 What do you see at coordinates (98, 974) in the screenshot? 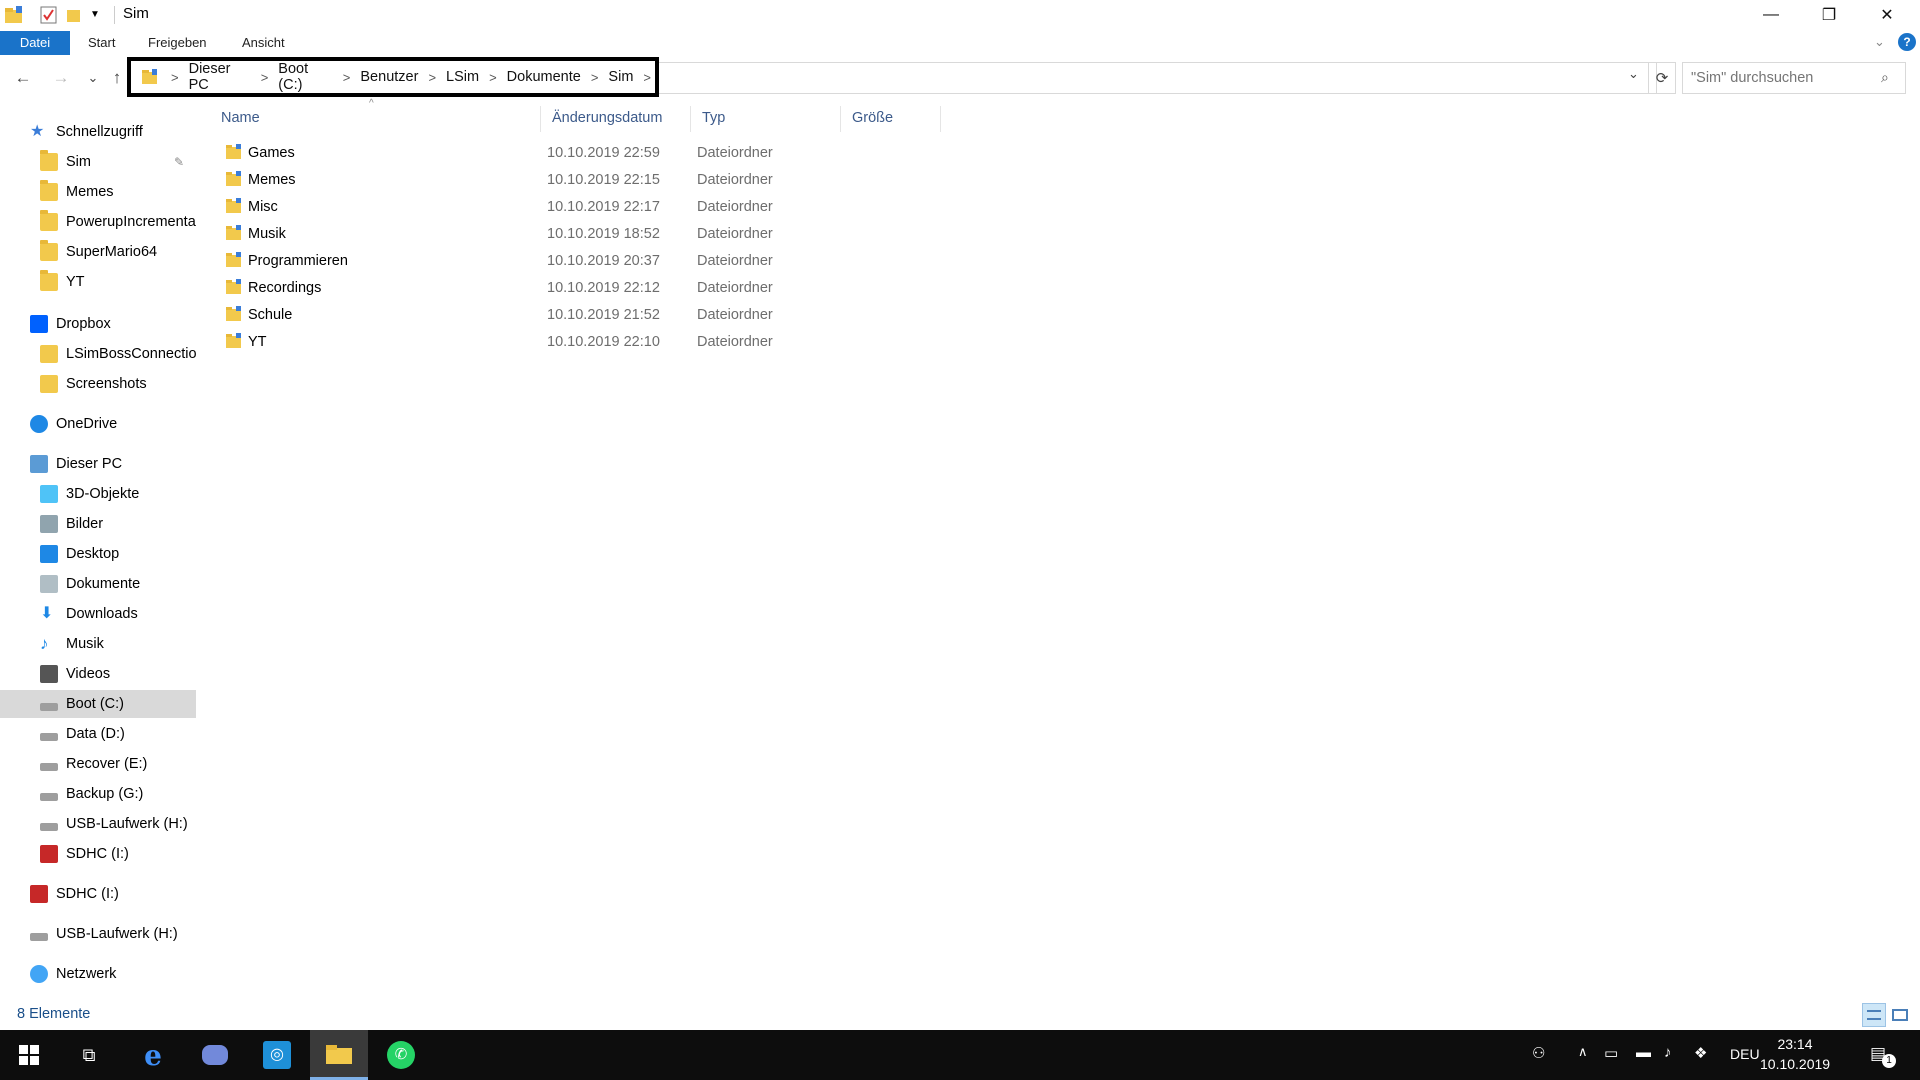
I see `sidebar-item: Netzwerk` at bounding box center [98, 974].